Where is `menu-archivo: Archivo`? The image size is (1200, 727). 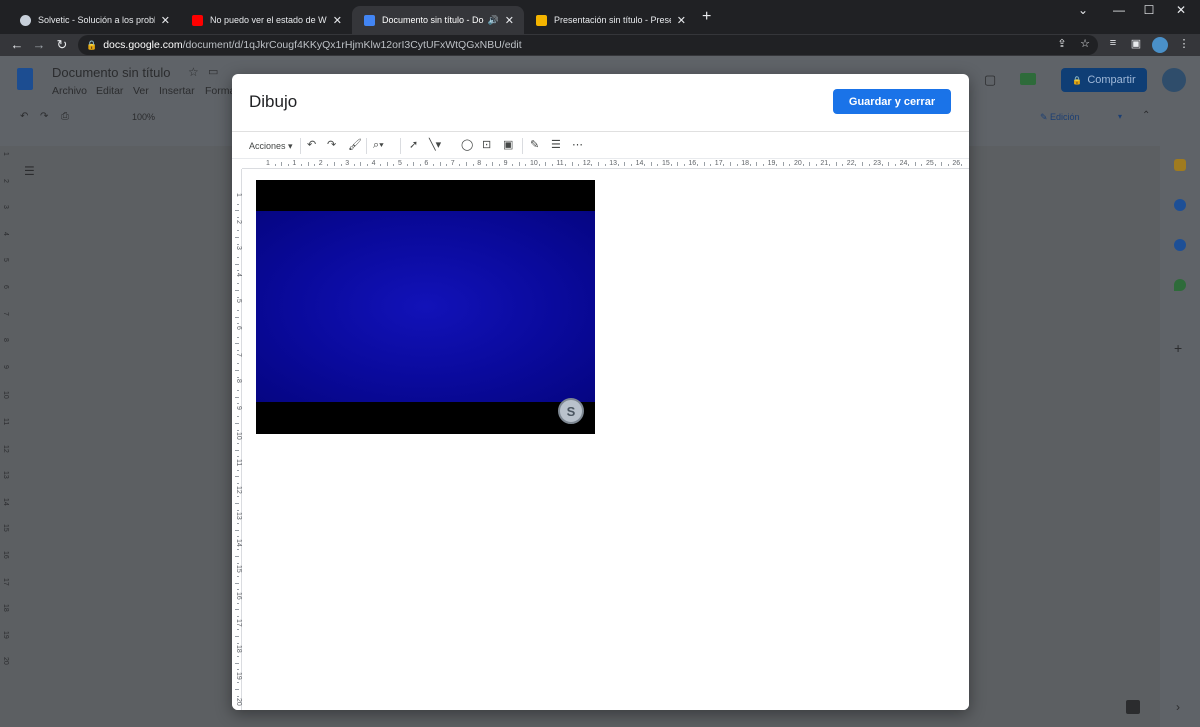 menu-archivo: Archivo is located at coordinates (69, 91).